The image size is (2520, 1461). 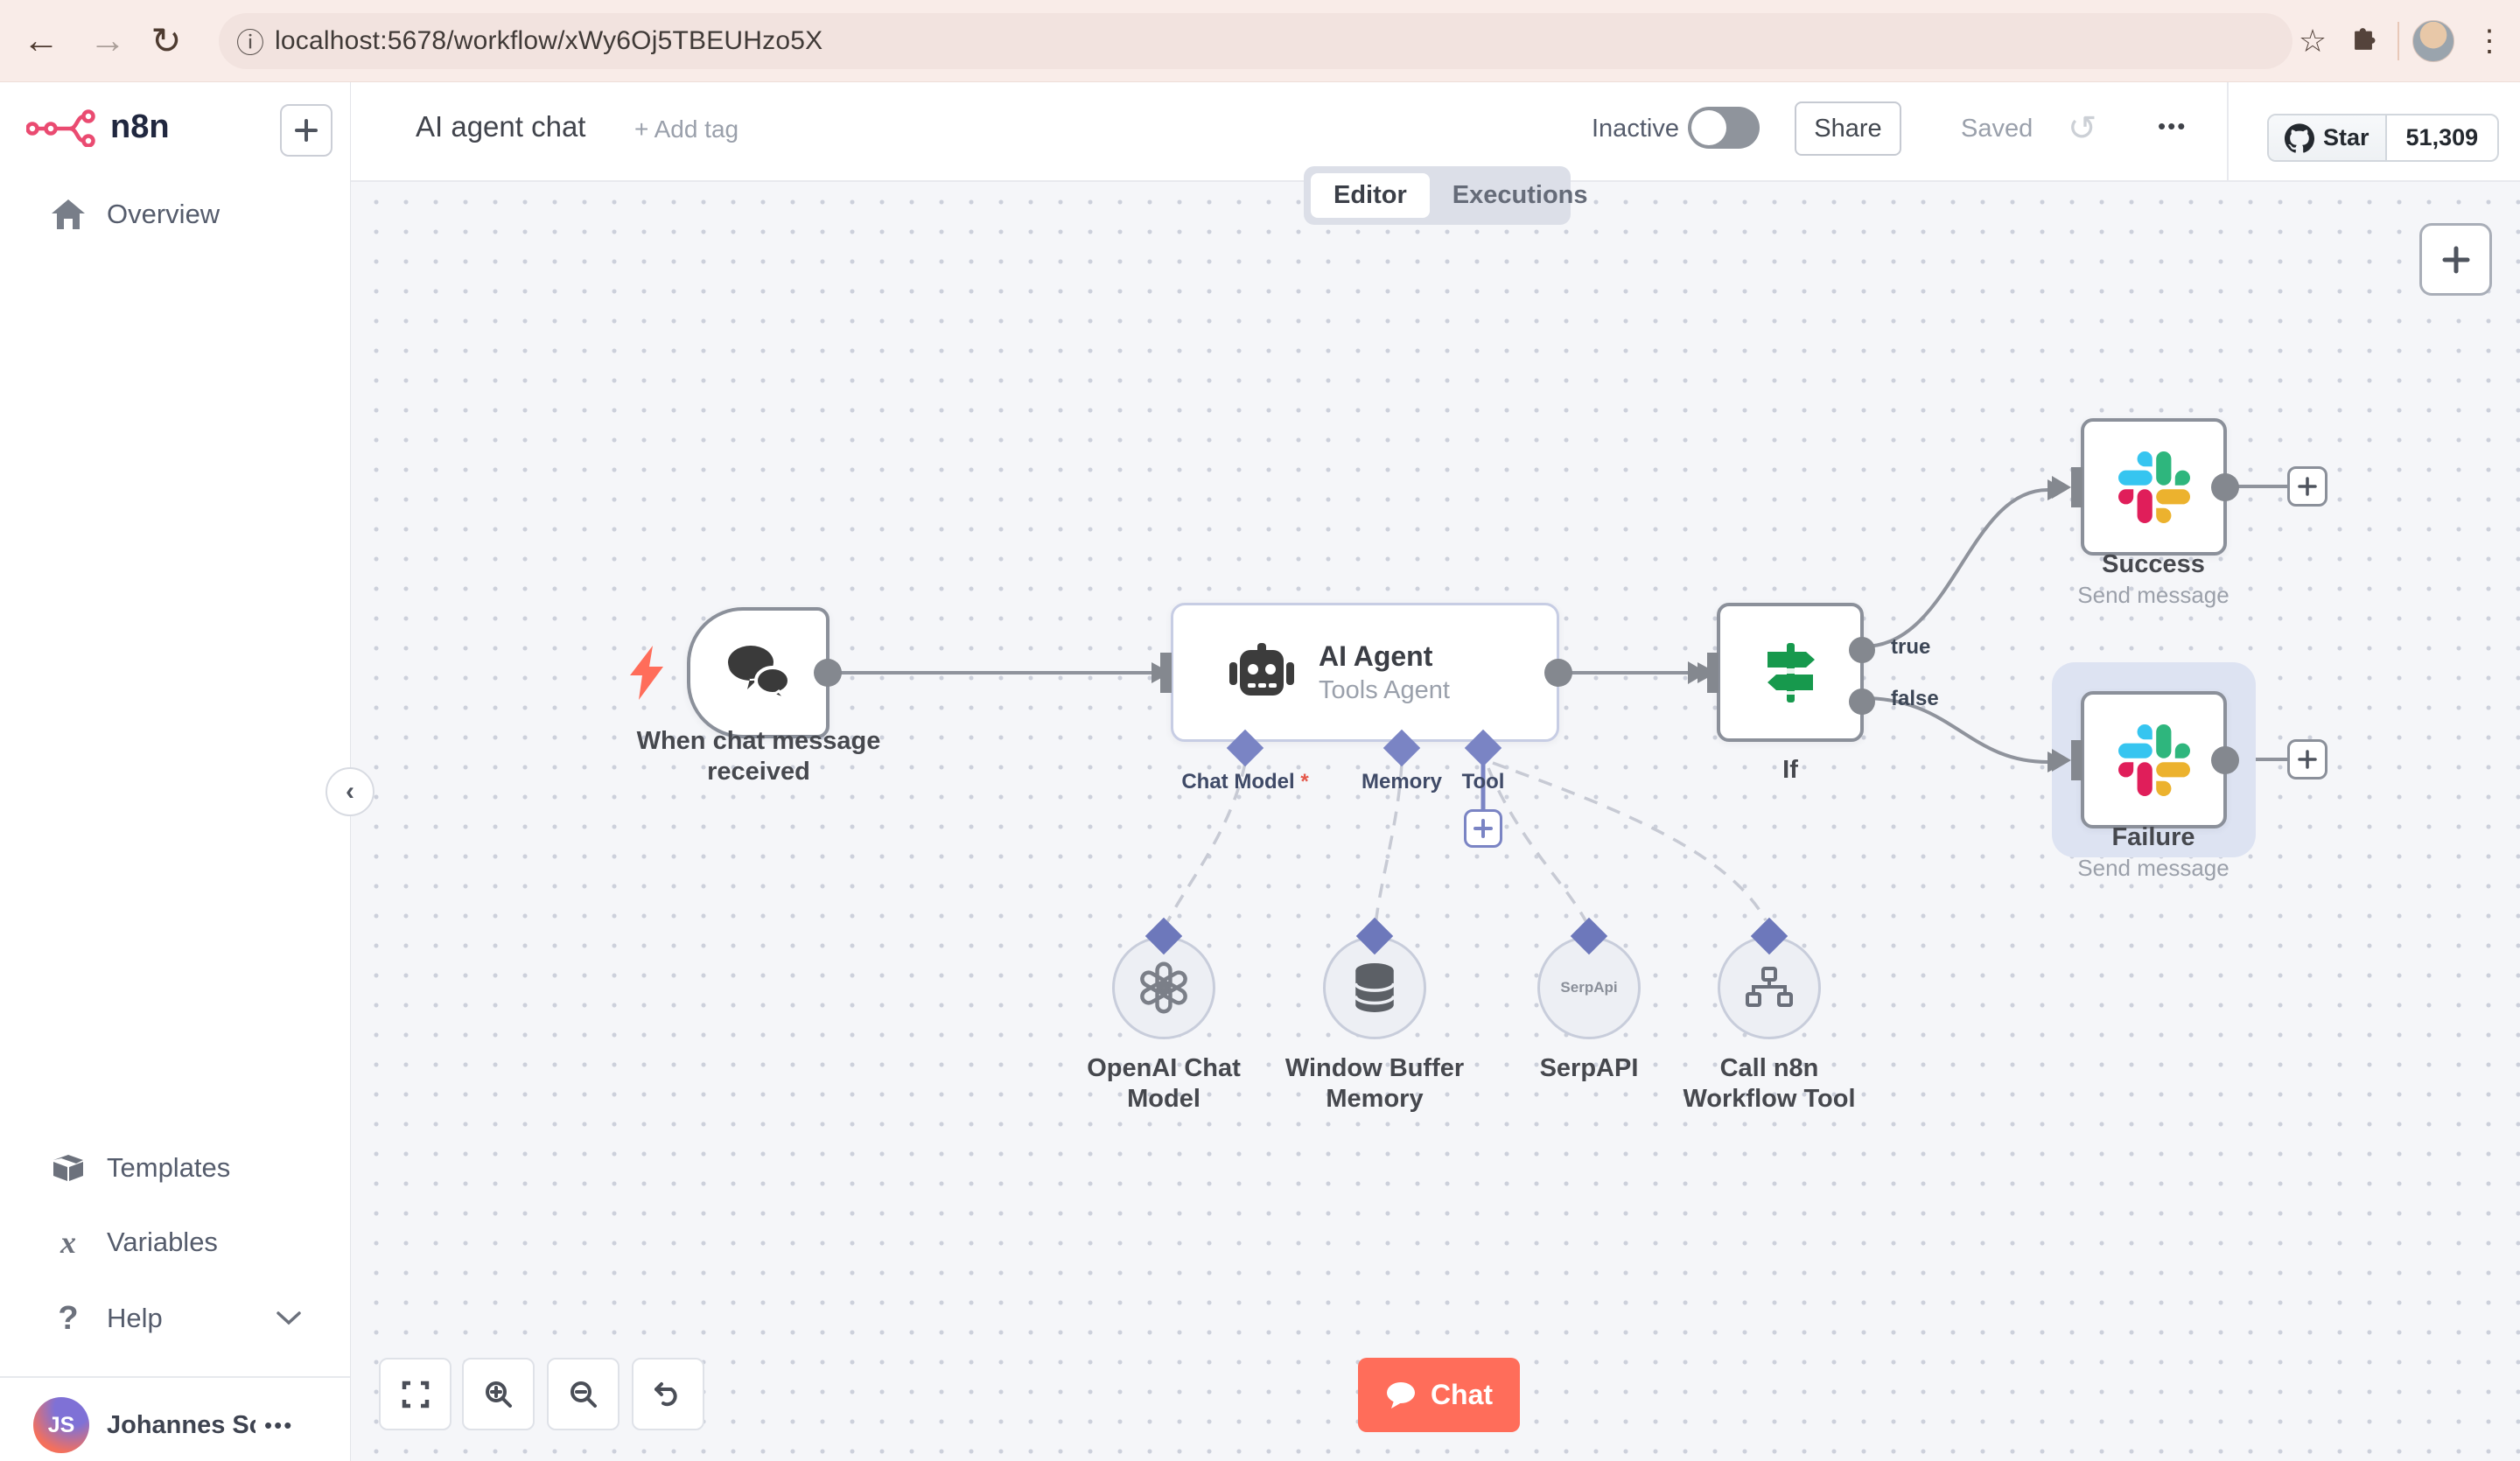 I want to click on site-info-icon: ⓘ, so click(x=250, y=41).